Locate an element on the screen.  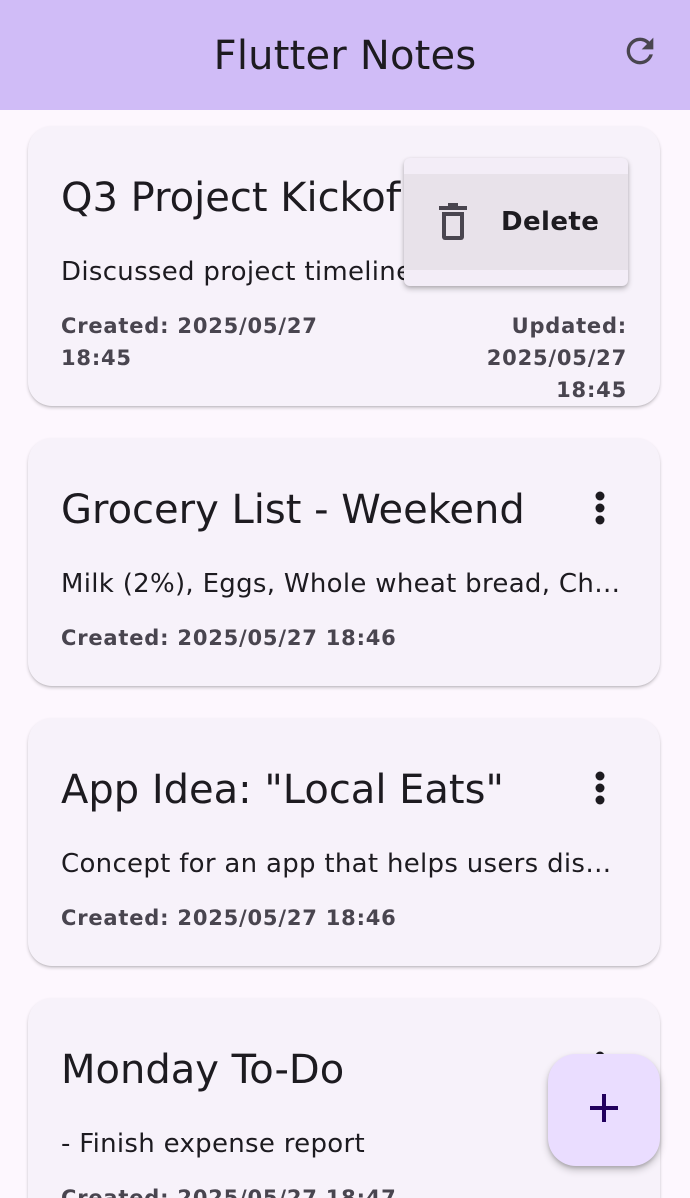
note-title: Monday To-Do is located at coordinates (203, 1070).